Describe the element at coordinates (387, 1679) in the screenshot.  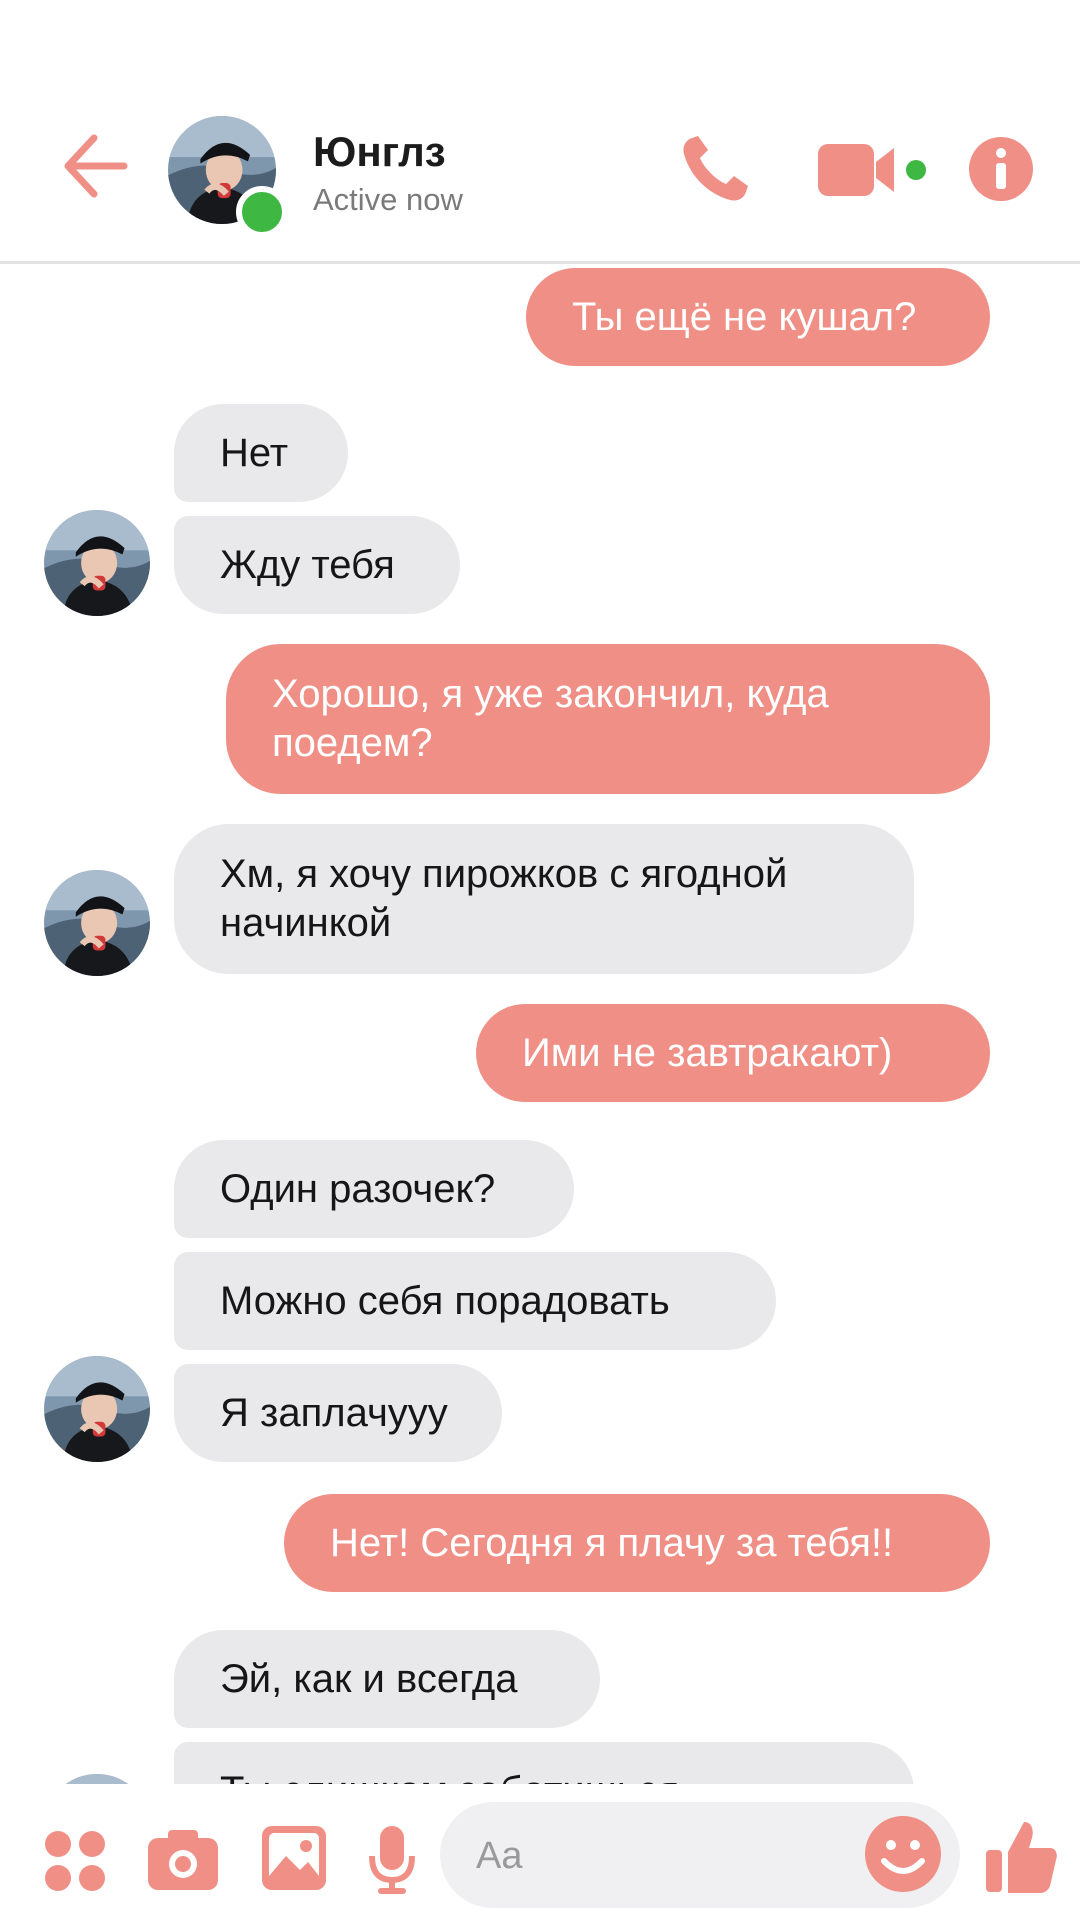
I see `incoming-message: Эй, как и всегда` at that location.